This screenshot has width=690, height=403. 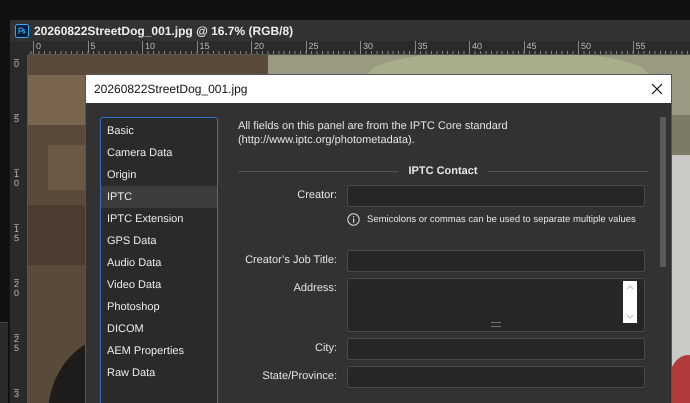 What do you see at coordinates (290, 260) in the screenshot?
I see `field-label: Creator’s Job Title:` at bounding box center [290, 260].